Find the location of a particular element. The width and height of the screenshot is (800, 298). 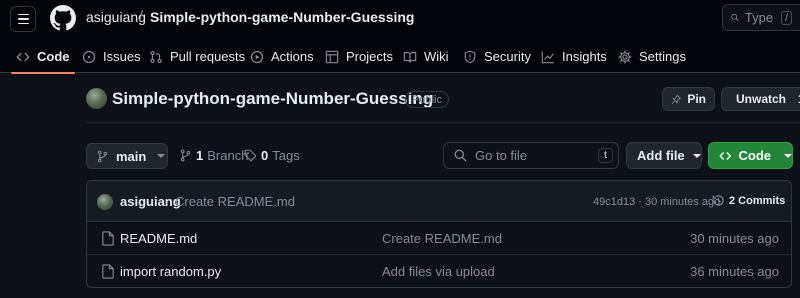

file-commit-message: Add files via upload is located at coordinates (438, 271).